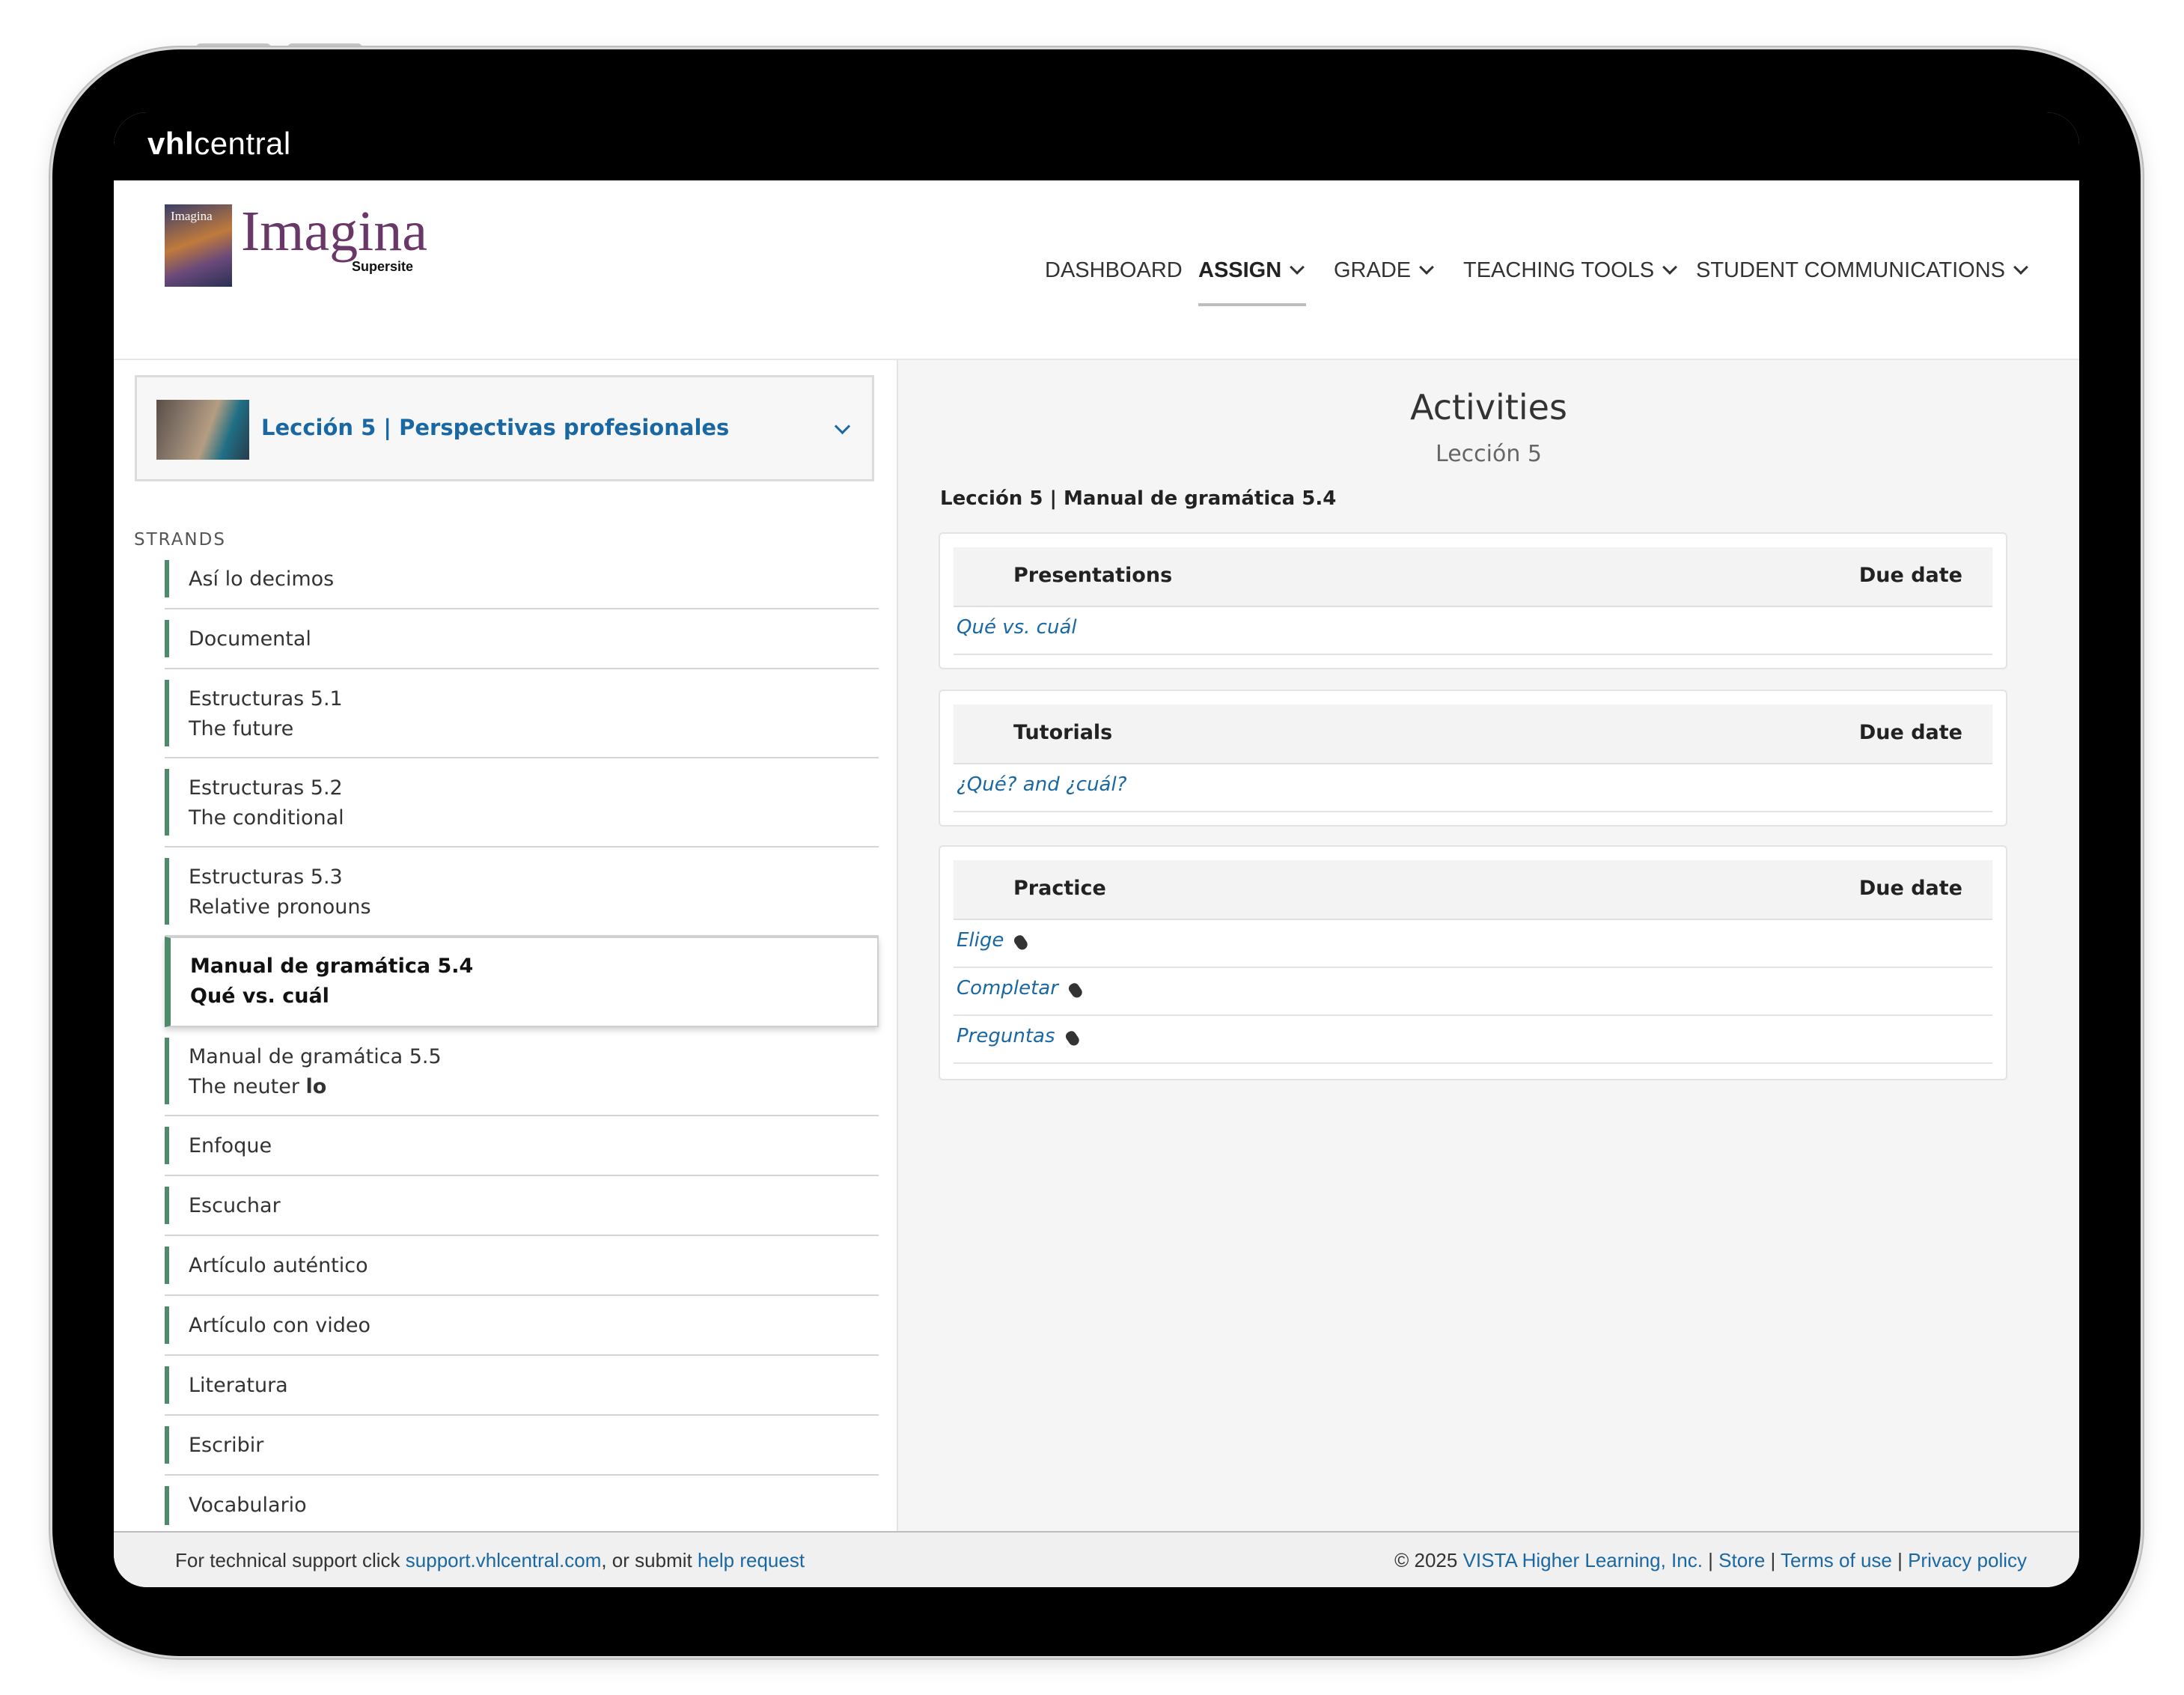  I want to click on strand-item: Estructuras 5.2 The conditional, so click(522, 803).